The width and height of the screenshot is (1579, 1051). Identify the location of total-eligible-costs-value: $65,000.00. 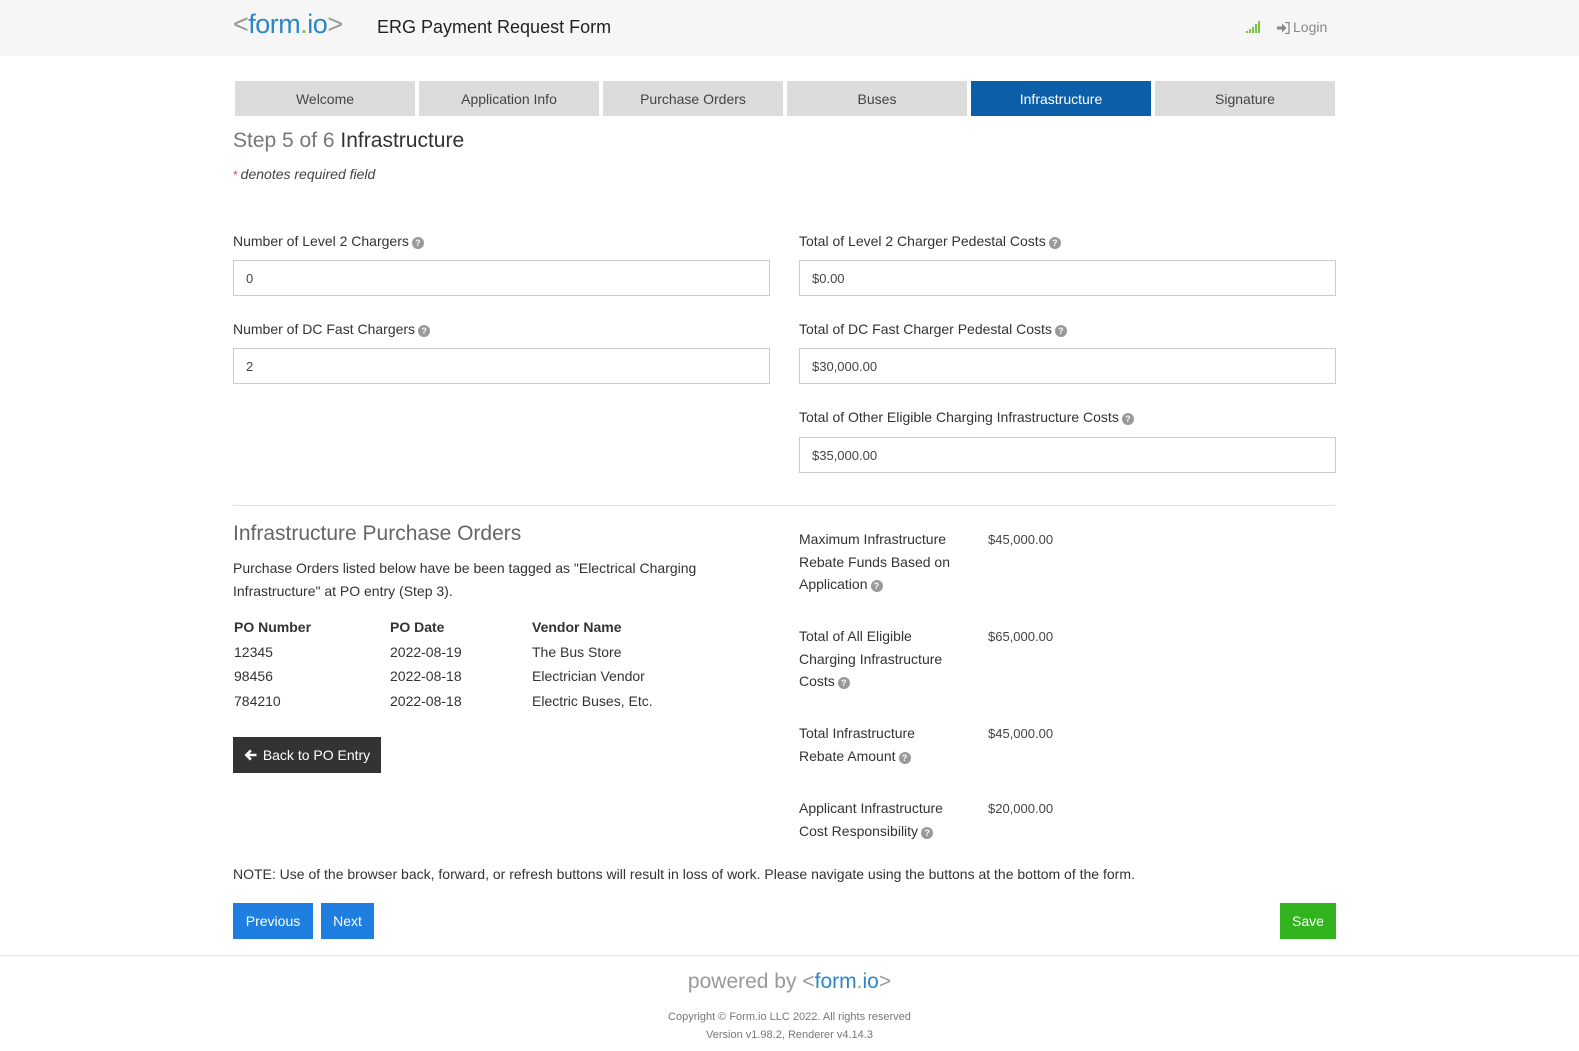
(1021, 636).